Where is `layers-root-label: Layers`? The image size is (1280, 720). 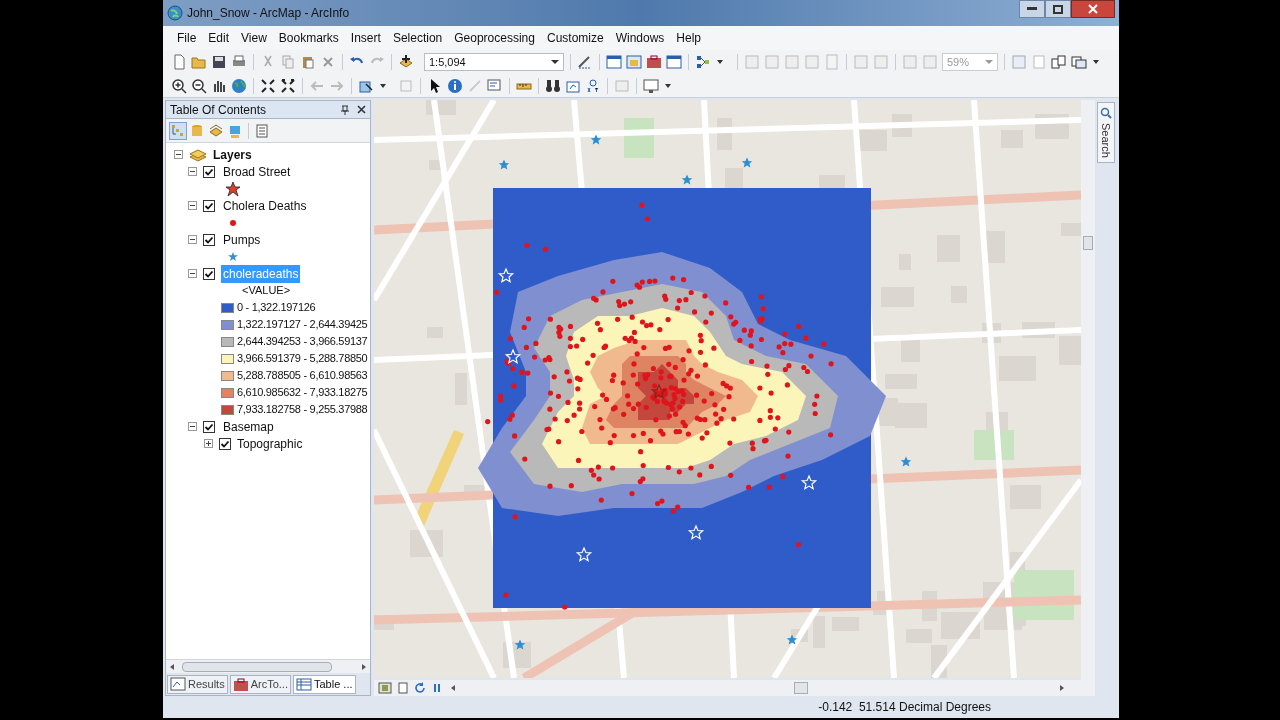 layers-root-label: Layers is located at coordinates (232, 154).